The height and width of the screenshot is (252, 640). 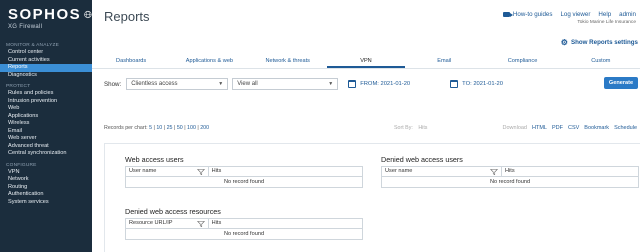 What do you see at coordinates (46, 68) in the screenshot?
I see `sidebar-item-reports: Reports` at bounding box center [46, 68].